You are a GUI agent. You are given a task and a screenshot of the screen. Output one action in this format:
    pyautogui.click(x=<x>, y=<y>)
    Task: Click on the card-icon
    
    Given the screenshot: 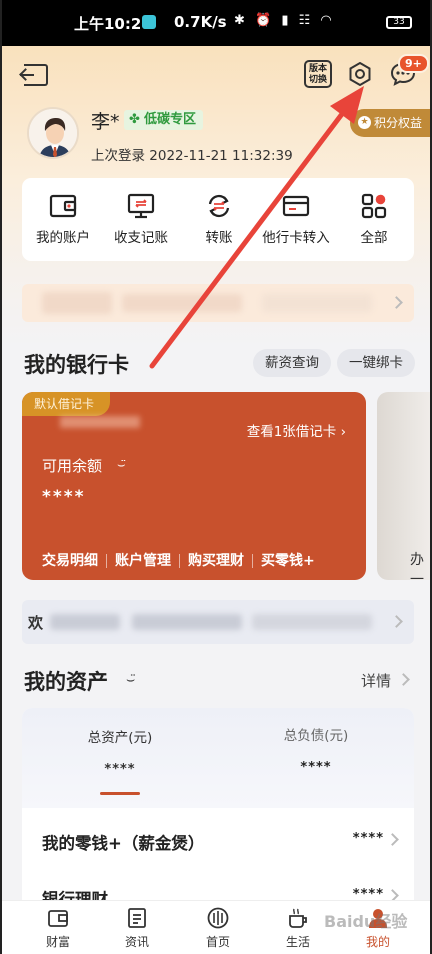 What is the action you would take?
    pyautogui.click(x=296, y=206)
    